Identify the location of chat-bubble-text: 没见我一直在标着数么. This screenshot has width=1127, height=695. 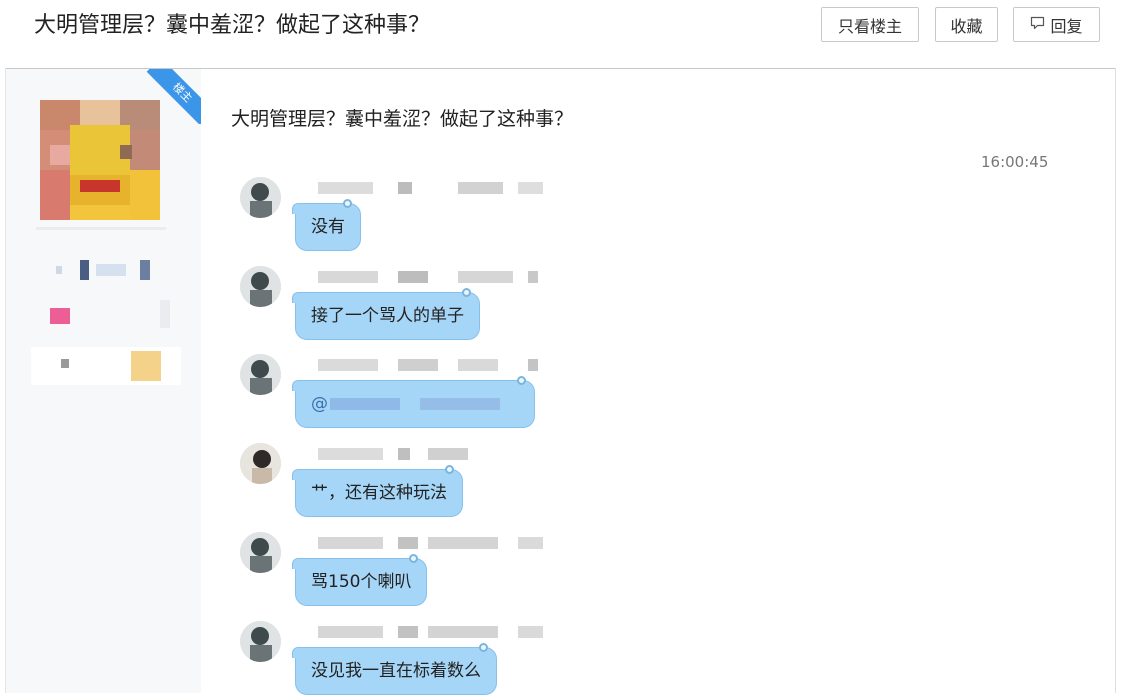
(396, 671).